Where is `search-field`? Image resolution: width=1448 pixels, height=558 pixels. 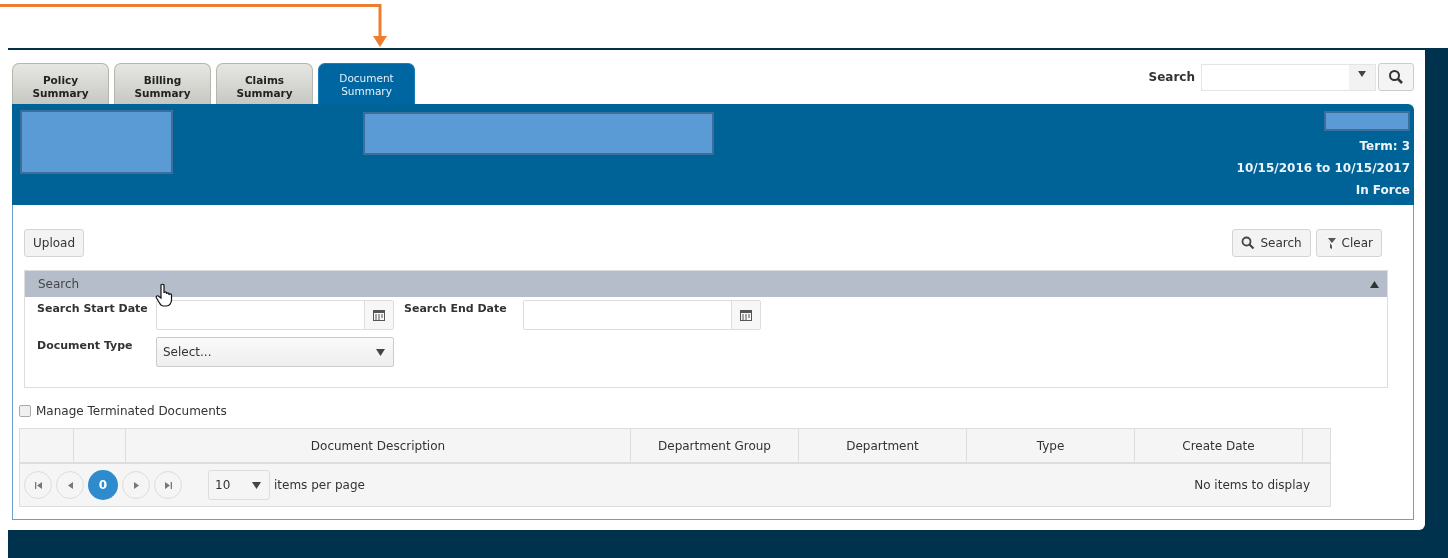 search-field is located at coordinates (1288, 77).